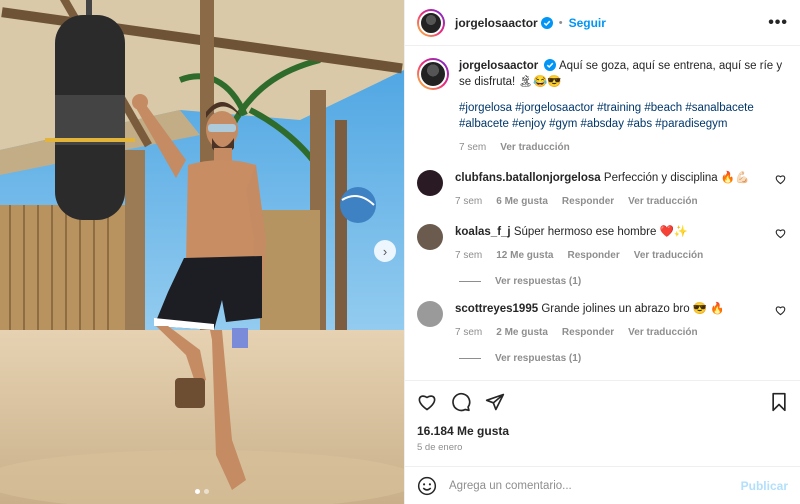 The image size is (800, 504). I want to click on comment-input, so click(595, 485).